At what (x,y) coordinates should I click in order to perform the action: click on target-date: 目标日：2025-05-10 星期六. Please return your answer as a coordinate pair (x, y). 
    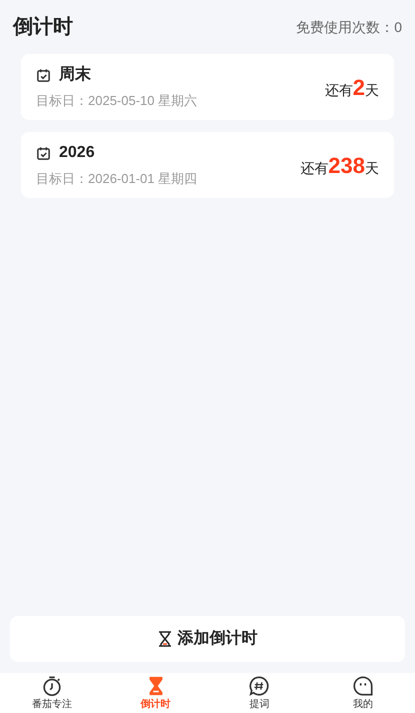
    Looking at the image, I should click on (117, 101).